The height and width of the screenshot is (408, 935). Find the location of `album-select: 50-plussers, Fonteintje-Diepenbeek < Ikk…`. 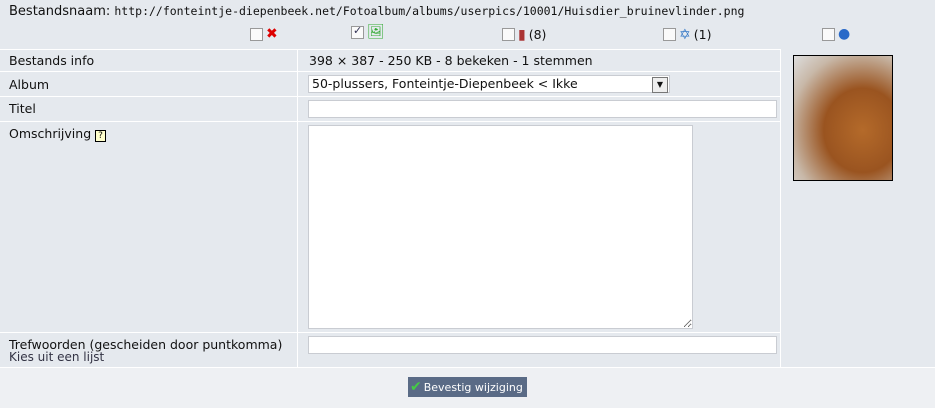

album-select: 50-plussers, Fonteintje-Diepenbeek < Ikk… is located at coordinates (489, 84).